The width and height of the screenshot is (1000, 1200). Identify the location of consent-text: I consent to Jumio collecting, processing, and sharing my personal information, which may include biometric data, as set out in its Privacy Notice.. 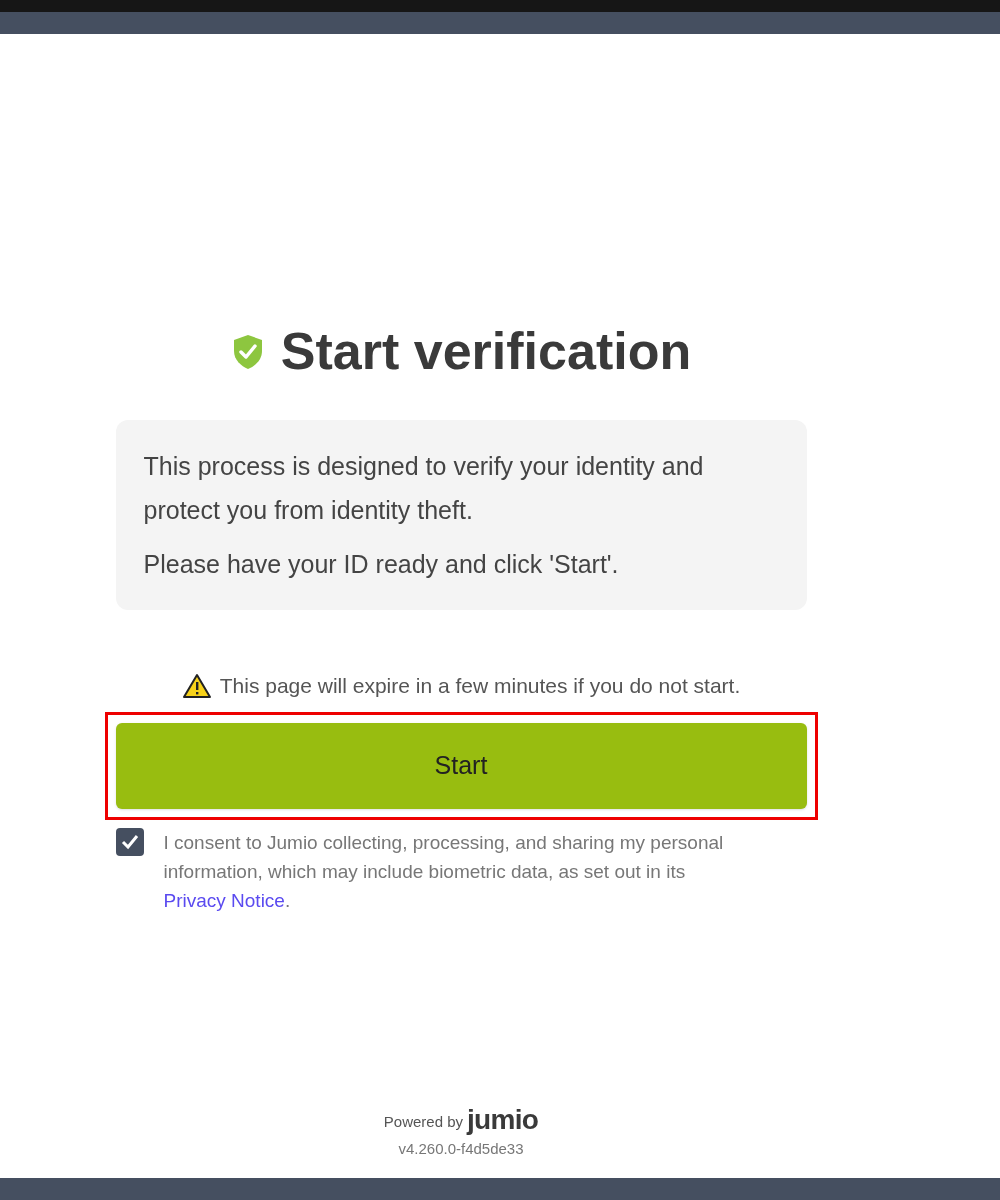
(444, 871).